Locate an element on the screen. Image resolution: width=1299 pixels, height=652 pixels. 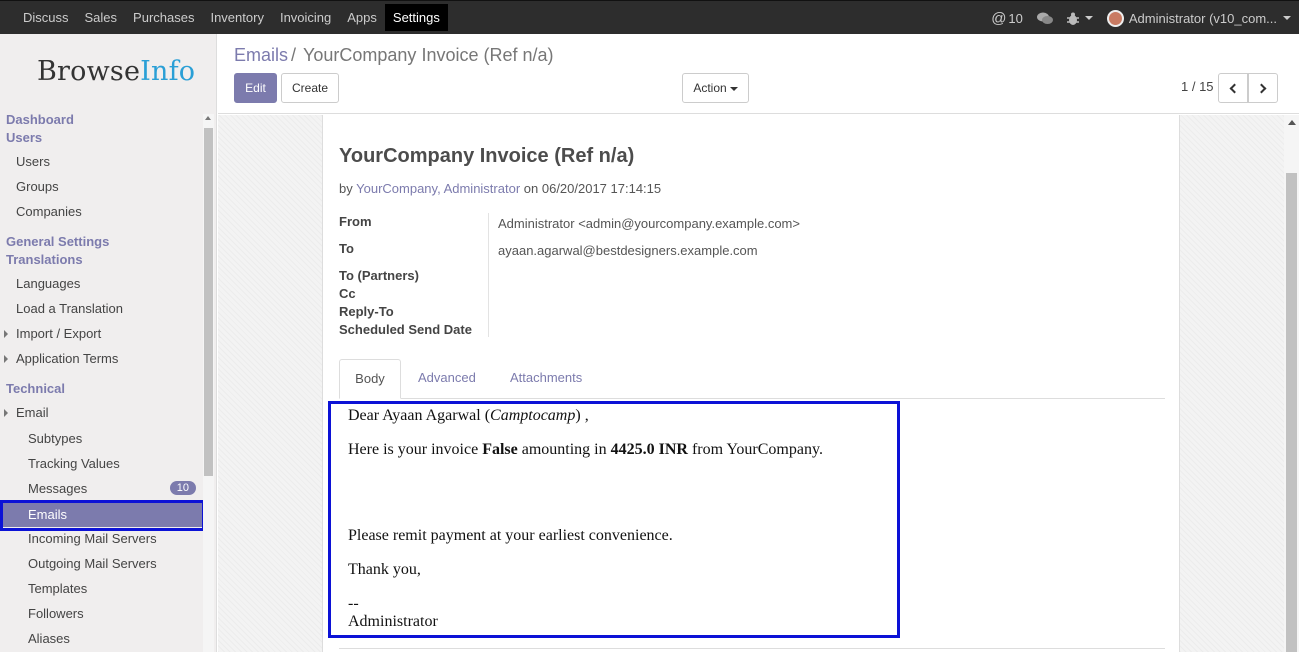
action-label: Action is located at coordinates (710, 88).